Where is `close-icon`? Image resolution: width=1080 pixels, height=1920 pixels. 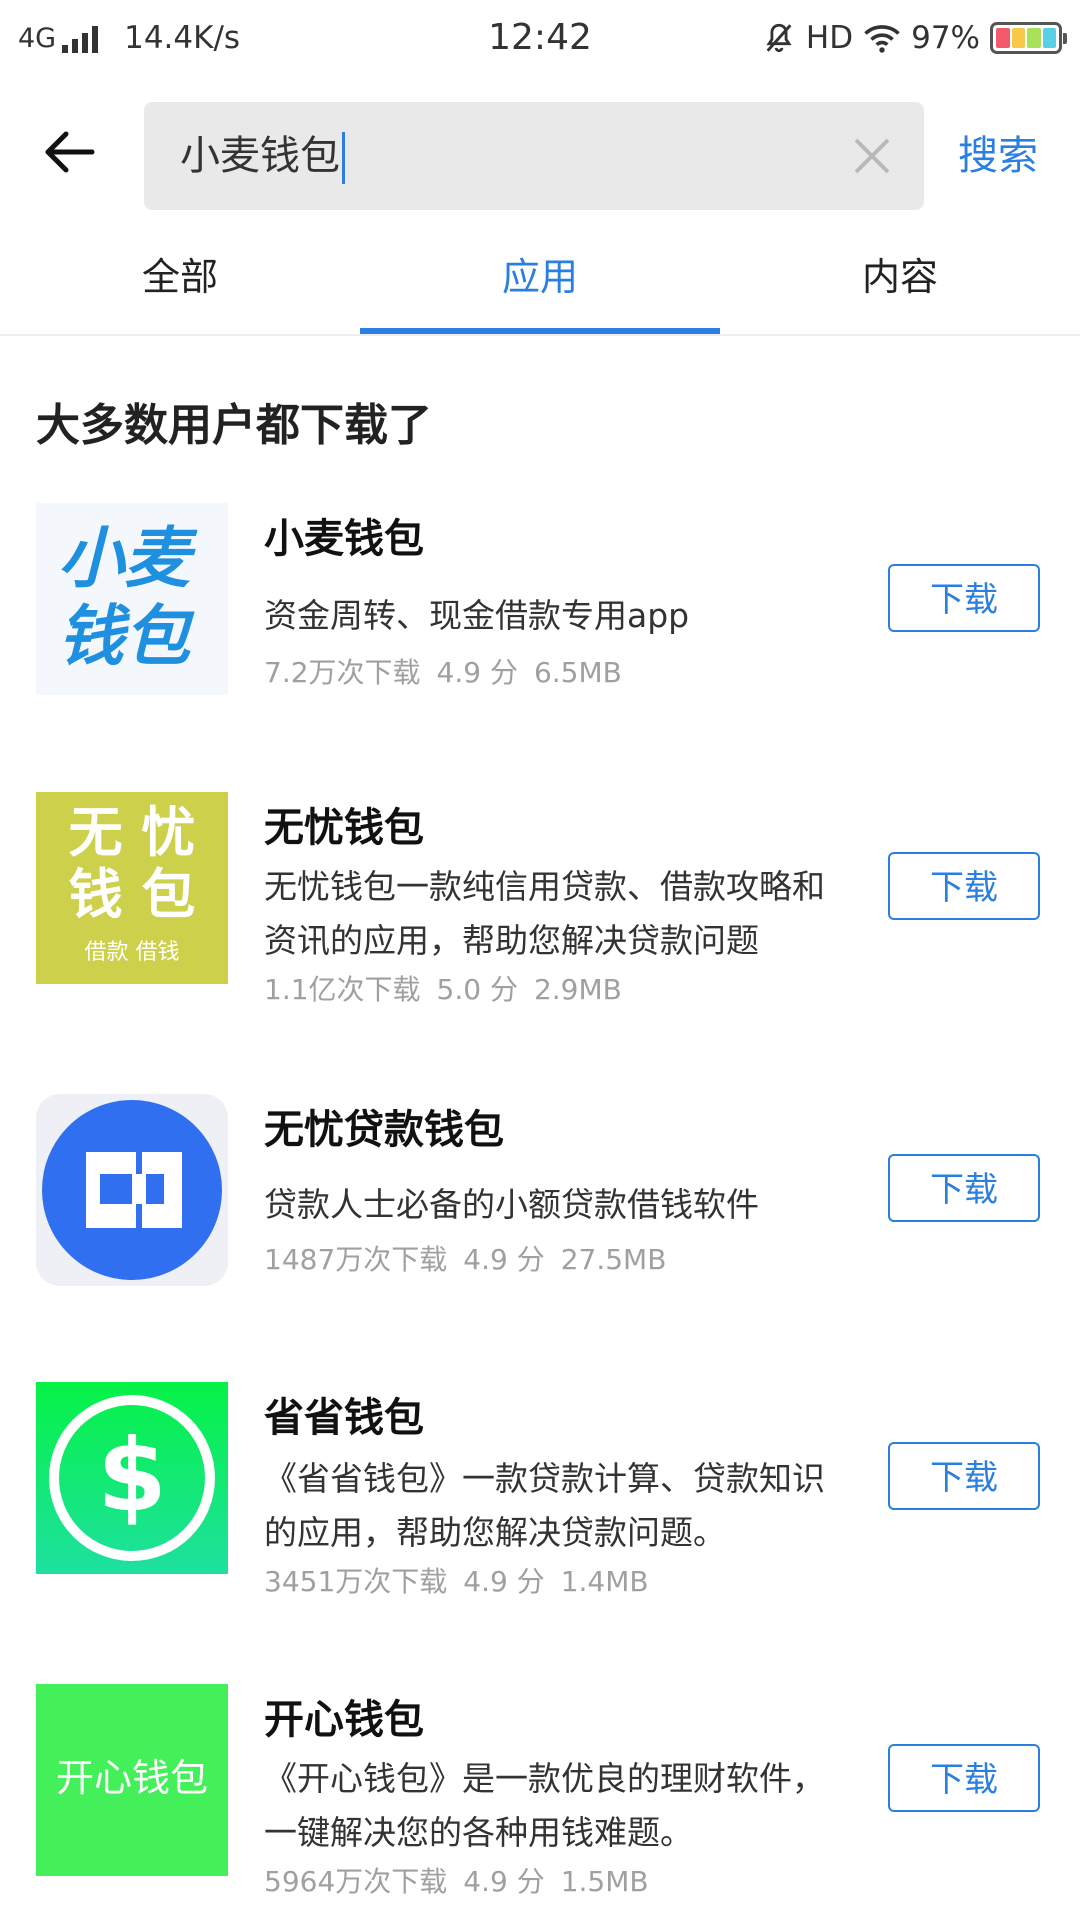
close-icon is located at coordinates (872, 156).